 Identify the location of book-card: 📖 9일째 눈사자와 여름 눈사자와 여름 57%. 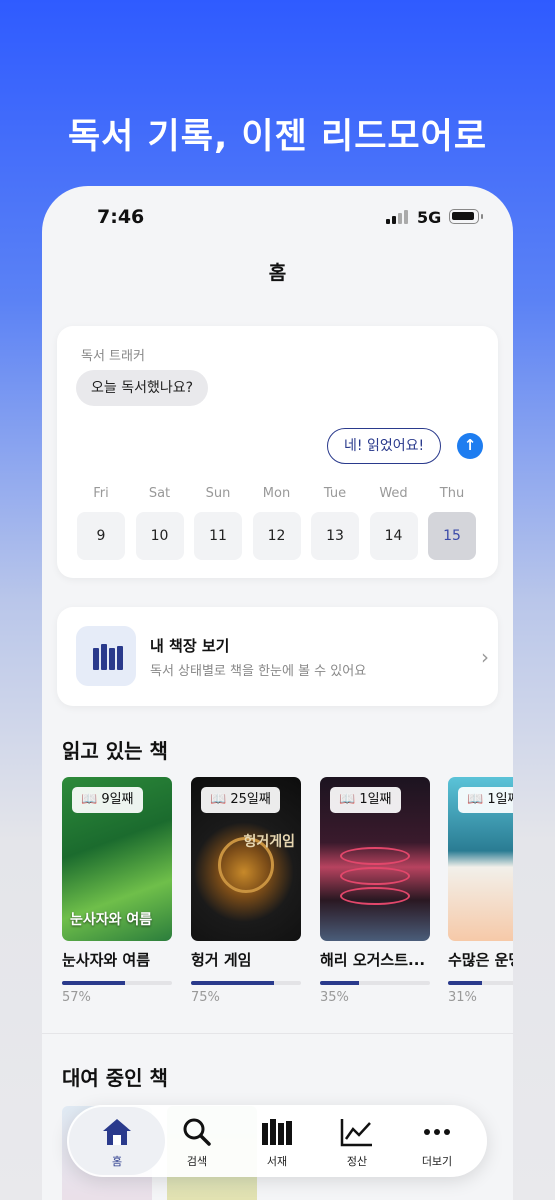
(117, 891).